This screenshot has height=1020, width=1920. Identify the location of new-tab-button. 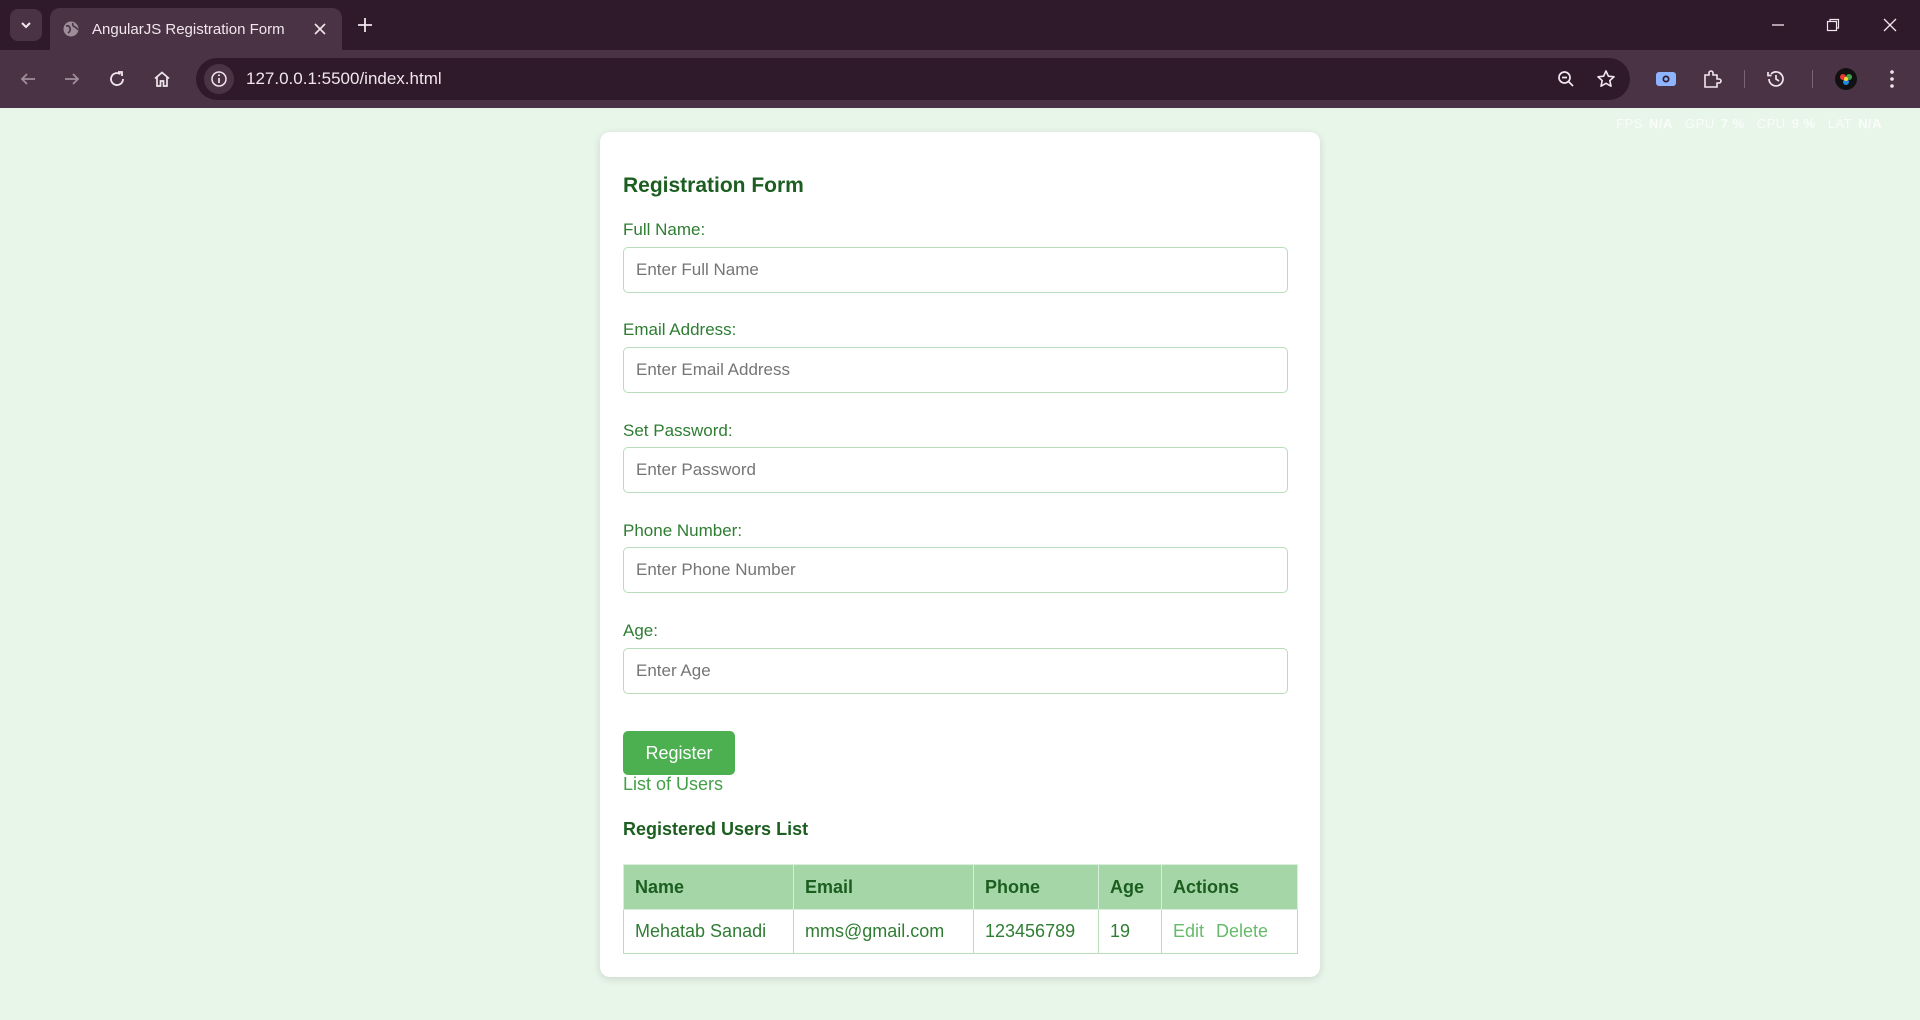
(365, 25).